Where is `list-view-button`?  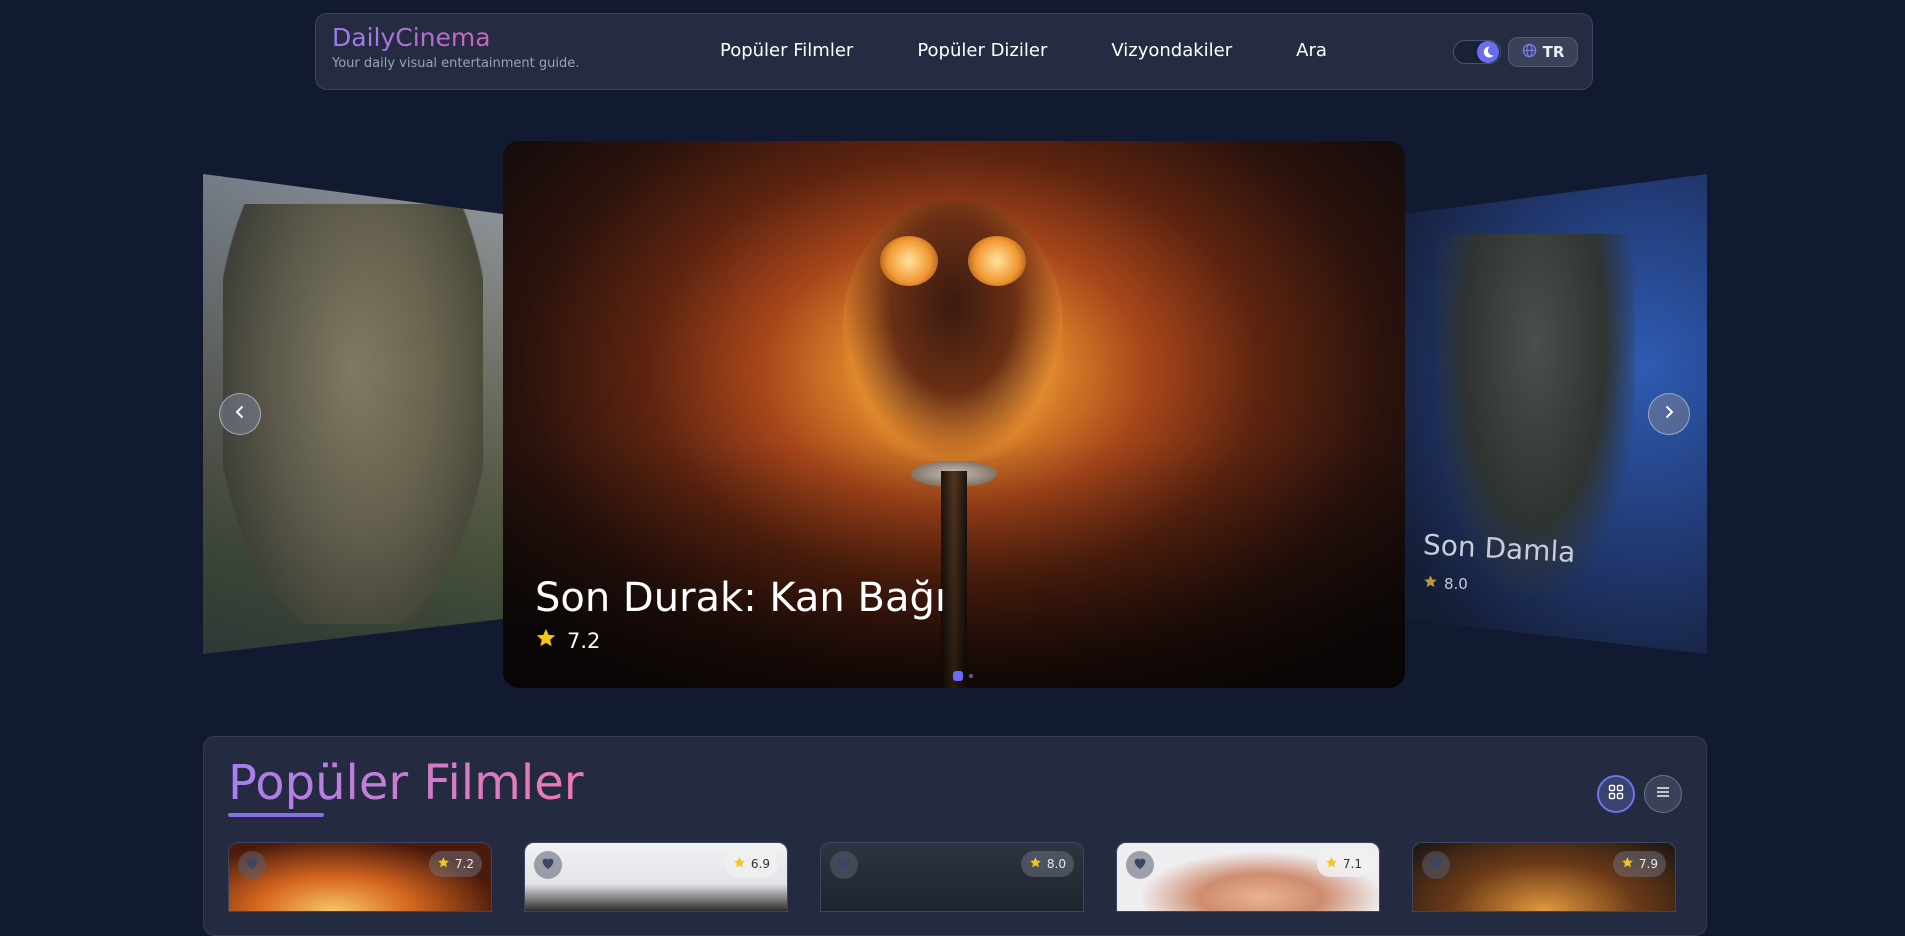
list-view-button is located at coordinates (1663, 794).